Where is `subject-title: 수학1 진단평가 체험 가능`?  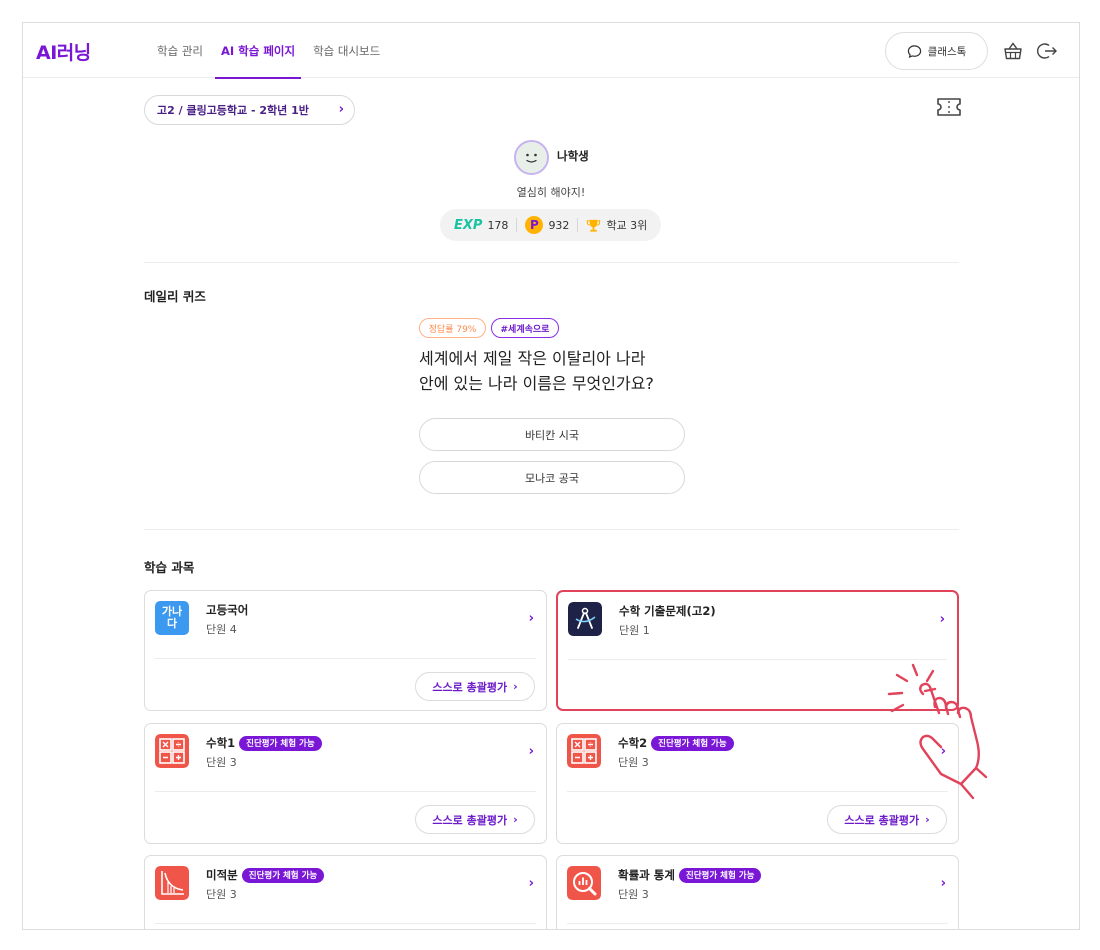 subject-title: 수학1 진단평가 체험 가능 is located at coordinates (264, 743).